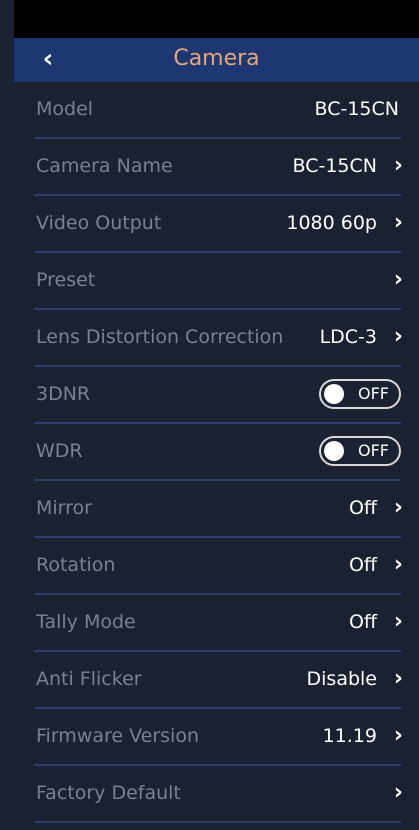 This screenshot has width=419, height=830. I want to click on row-mirror: Mirror Off ›, so click(216, 509).